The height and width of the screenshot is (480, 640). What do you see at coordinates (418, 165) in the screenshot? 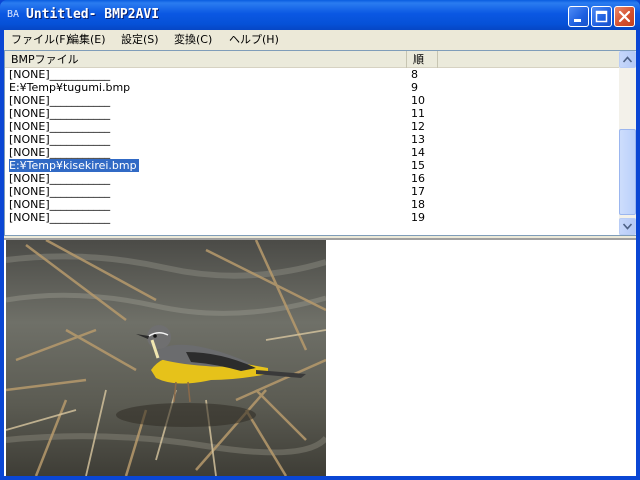
I see `order-cell: 15` at bounding box center [418, 165].